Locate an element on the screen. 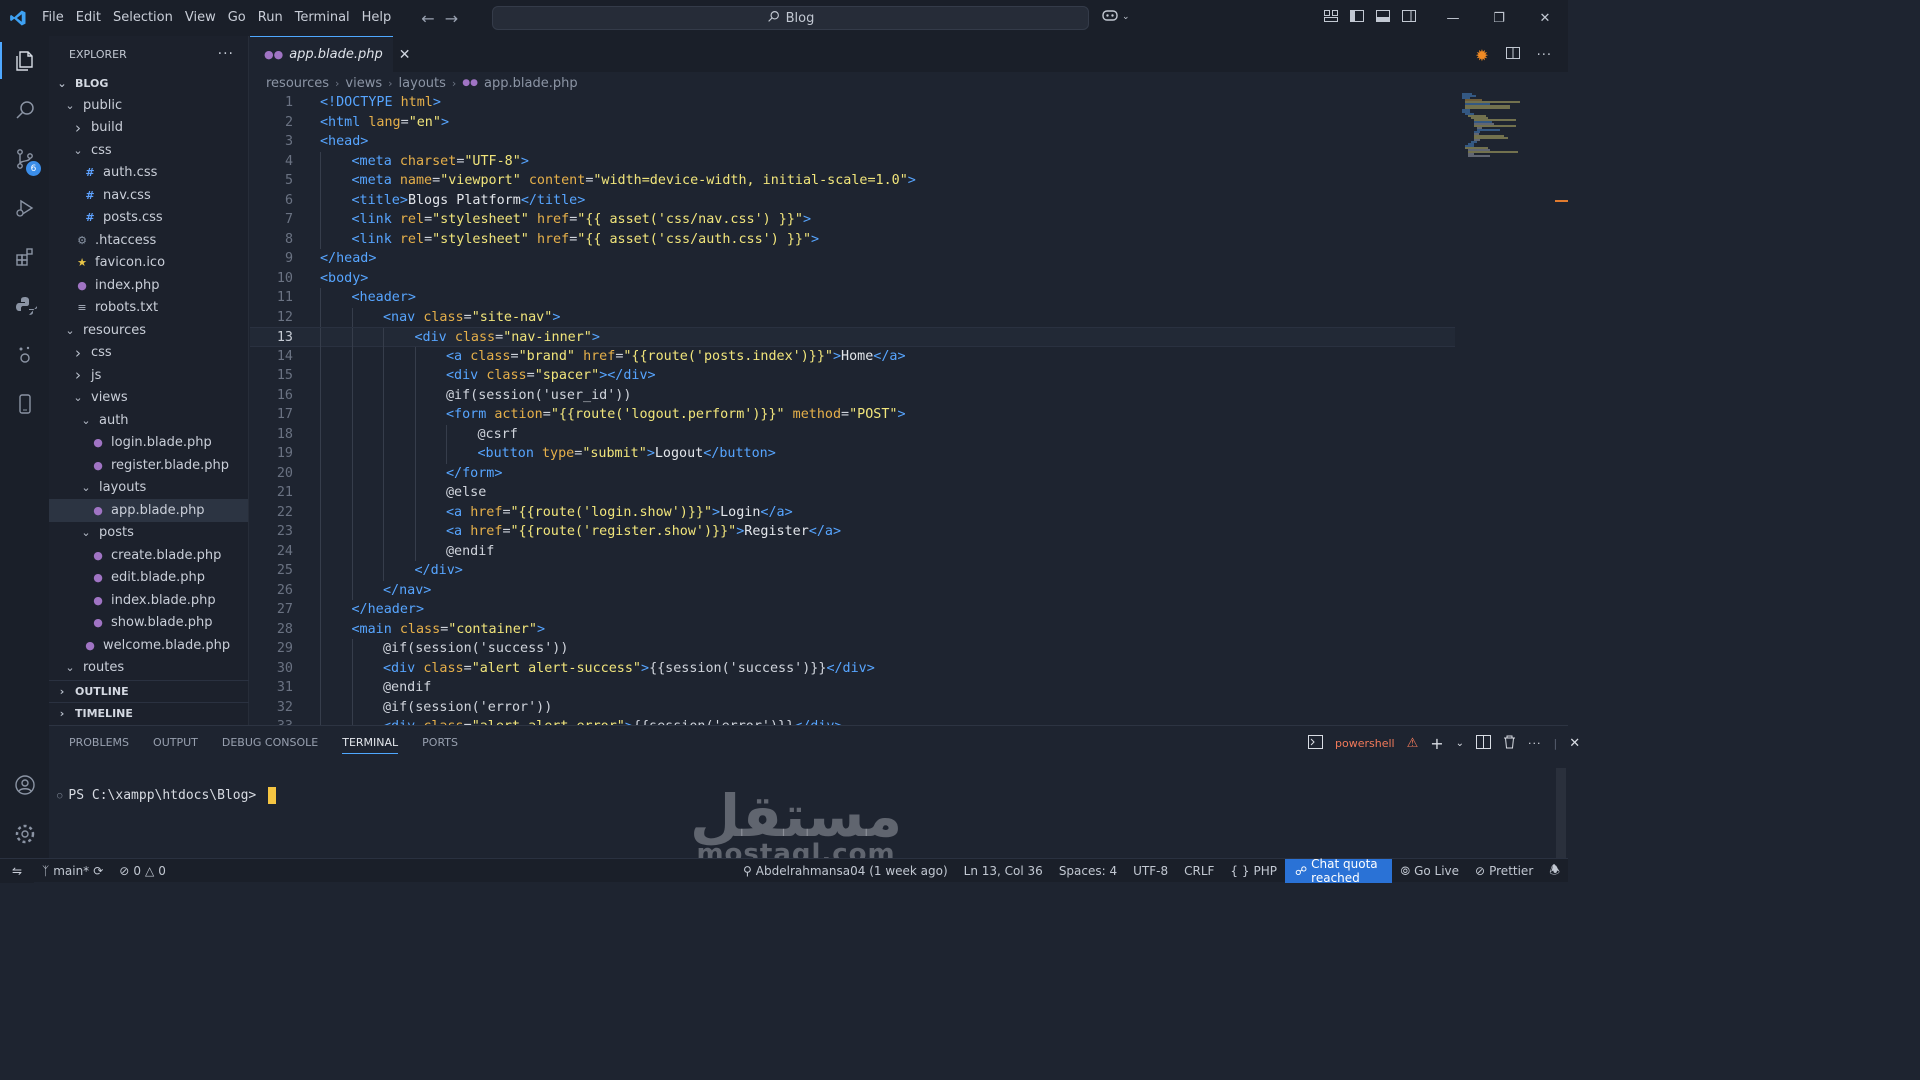 The image size is (1920, 1080). explorer-icon is located at coordinates (24, 60).